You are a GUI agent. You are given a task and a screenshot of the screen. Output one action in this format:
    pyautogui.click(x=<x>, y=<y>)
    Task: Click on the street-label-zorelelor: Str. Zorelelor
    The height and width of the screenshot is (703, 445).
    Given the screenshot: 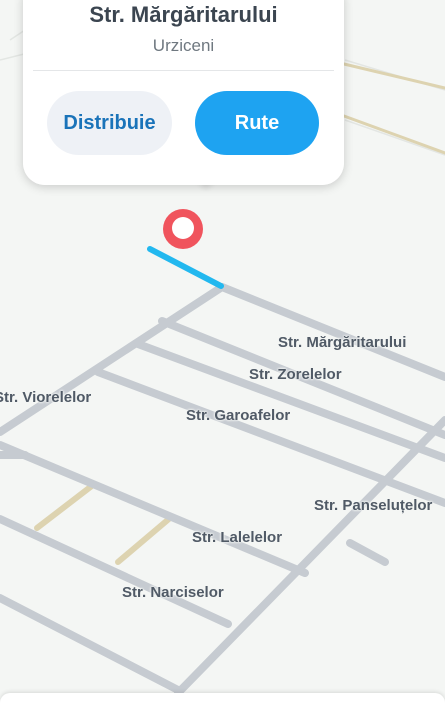 What is the action you would take?
    pyautogui.click(x=295, y=374)
    